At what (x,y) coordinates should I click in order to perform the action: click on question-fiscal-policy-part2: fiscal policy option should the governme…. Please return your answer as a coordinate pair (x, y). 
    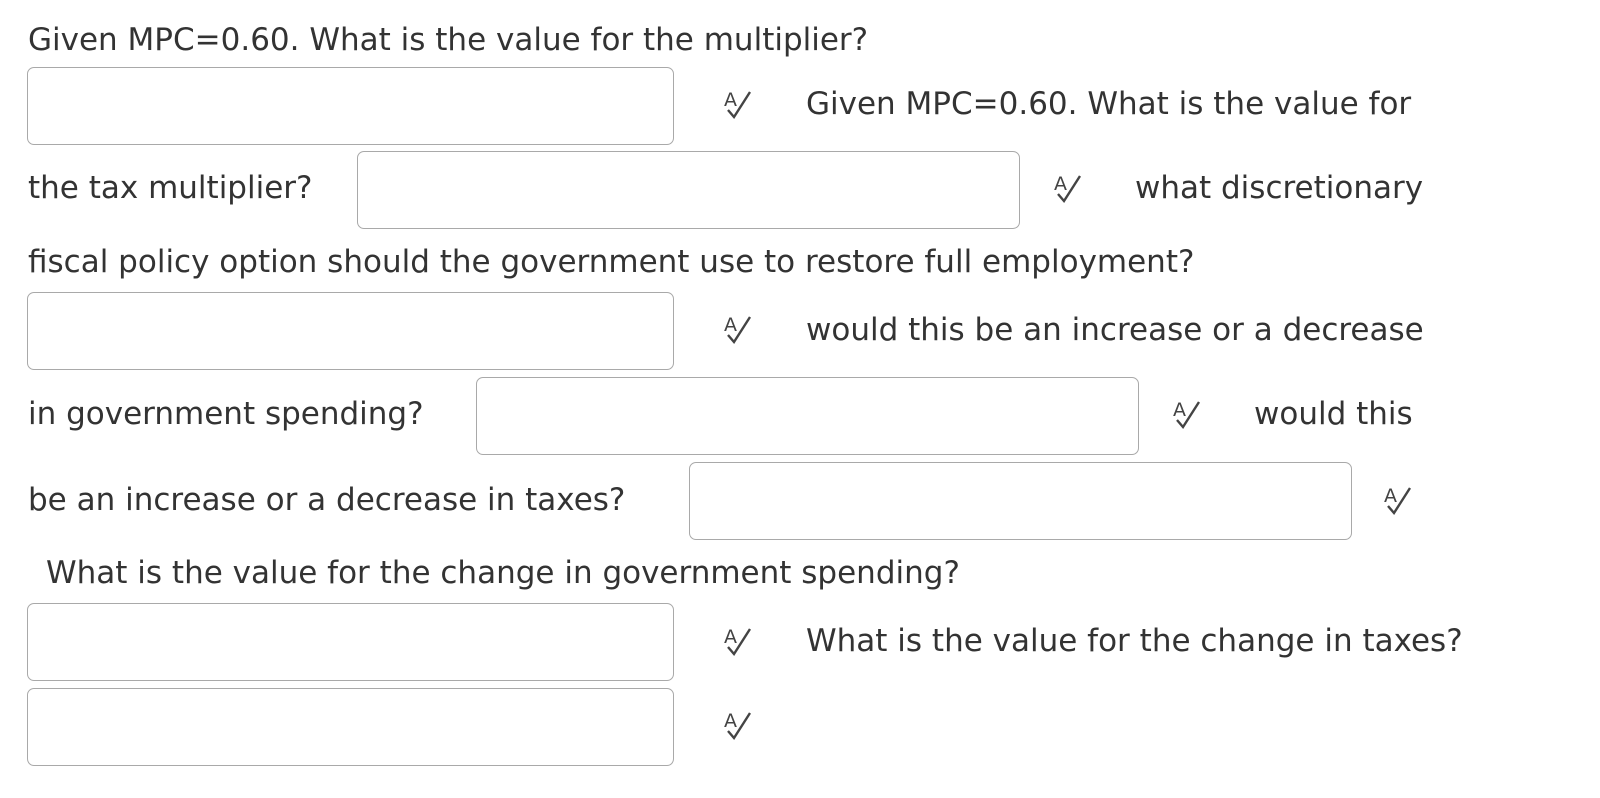
    Looking at the image, I should click on (611, 262).